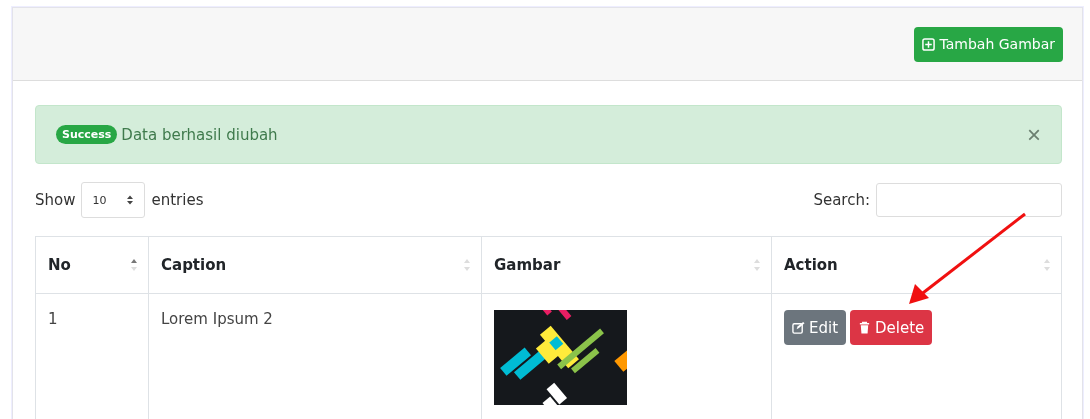 Image resolution: width=1090 pixels, height=419 pixels. I want to click on delete-button: Delete, so click(891, 327).